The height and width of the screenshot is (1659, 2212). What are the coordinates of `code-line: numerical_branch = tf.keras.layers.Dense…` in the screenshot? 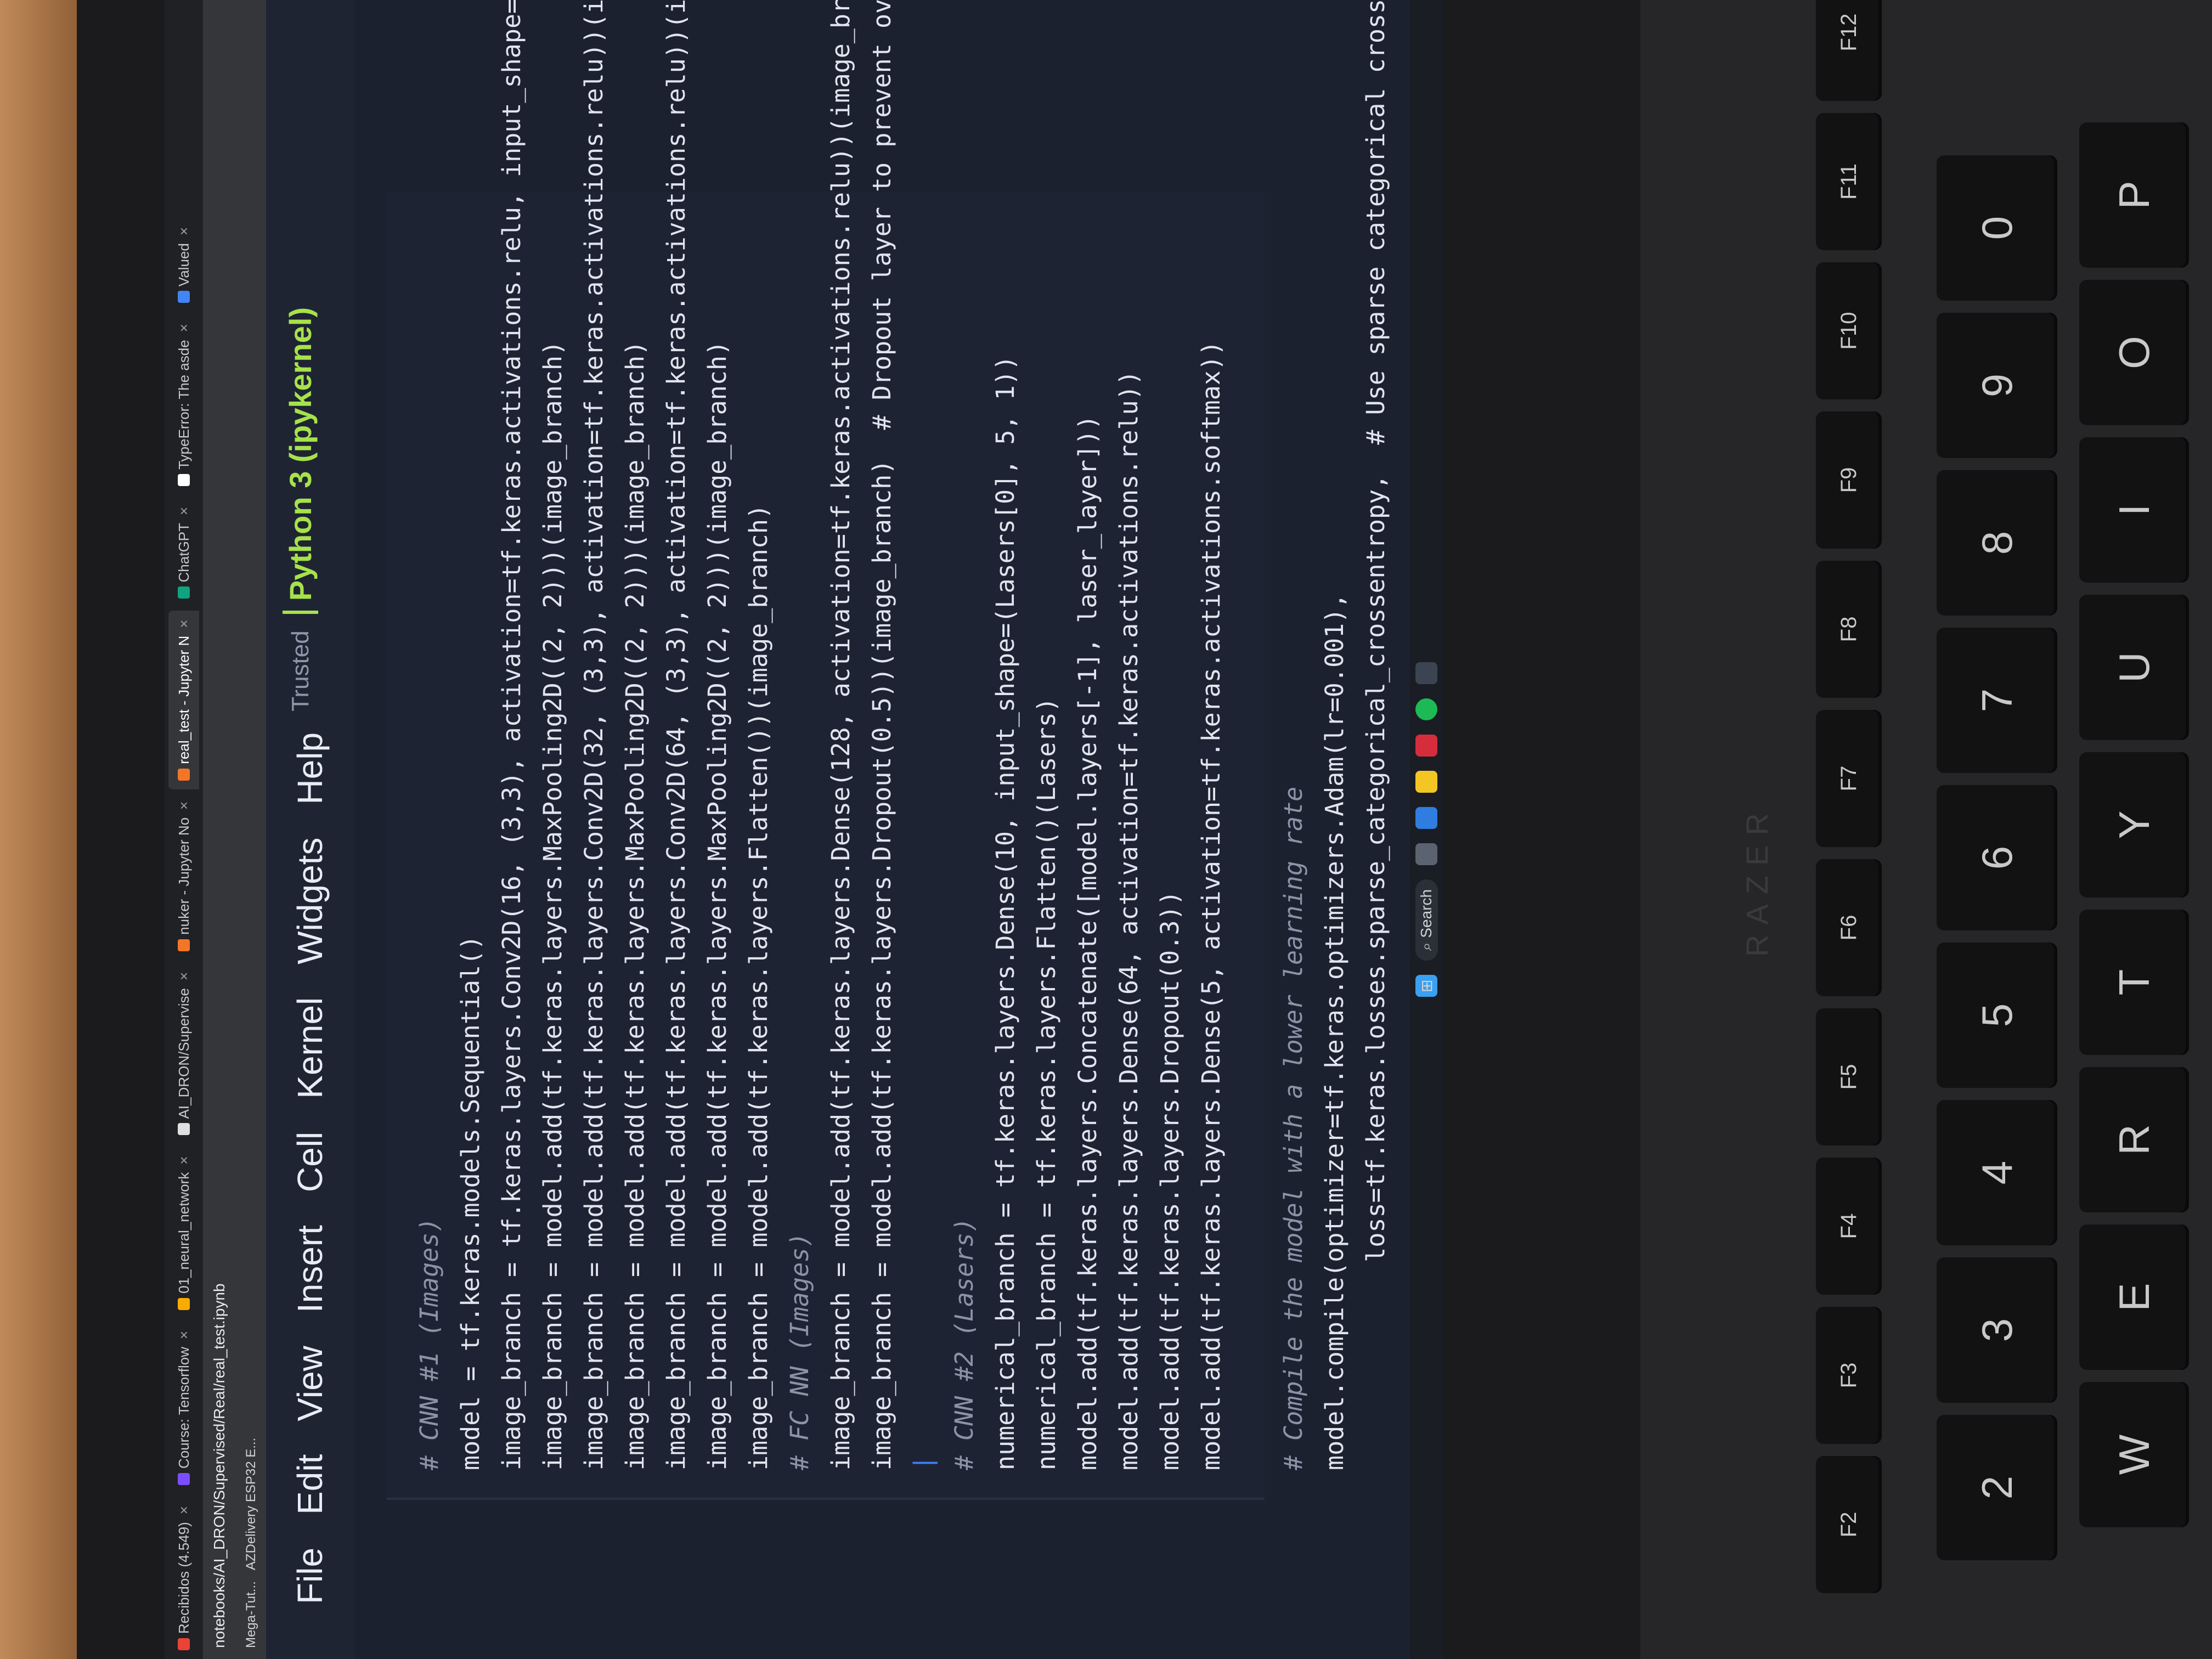 It's located at (1005, 913).